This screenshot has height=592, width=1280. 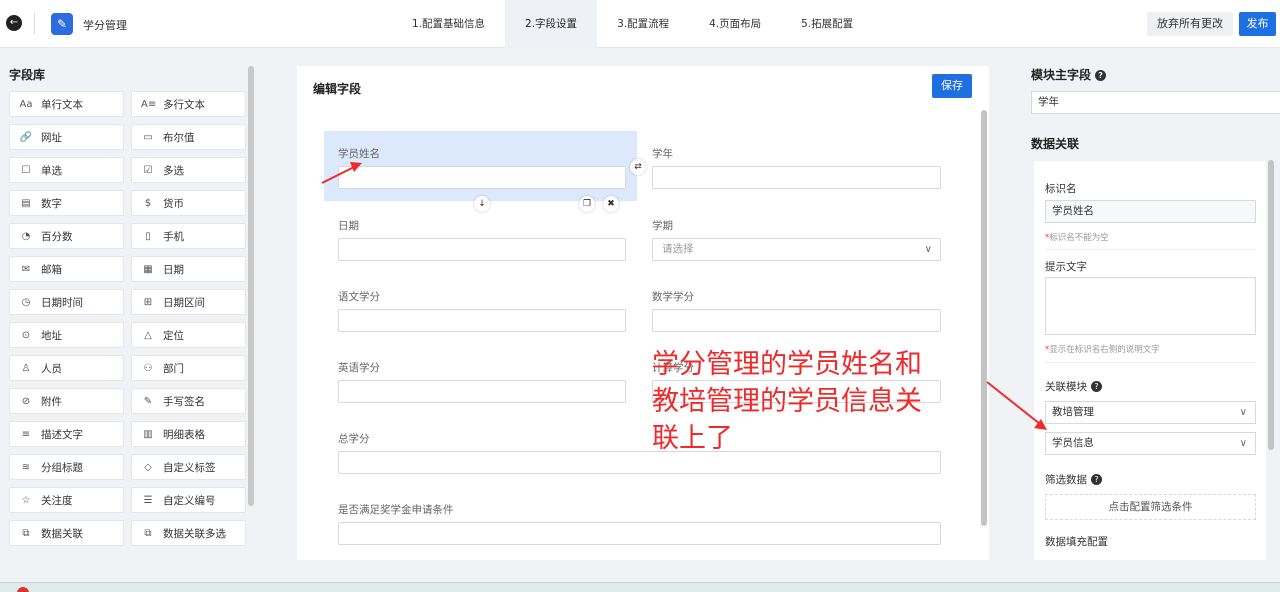 I want to click on delete-icon: ✖, so click(x=611, y=204).